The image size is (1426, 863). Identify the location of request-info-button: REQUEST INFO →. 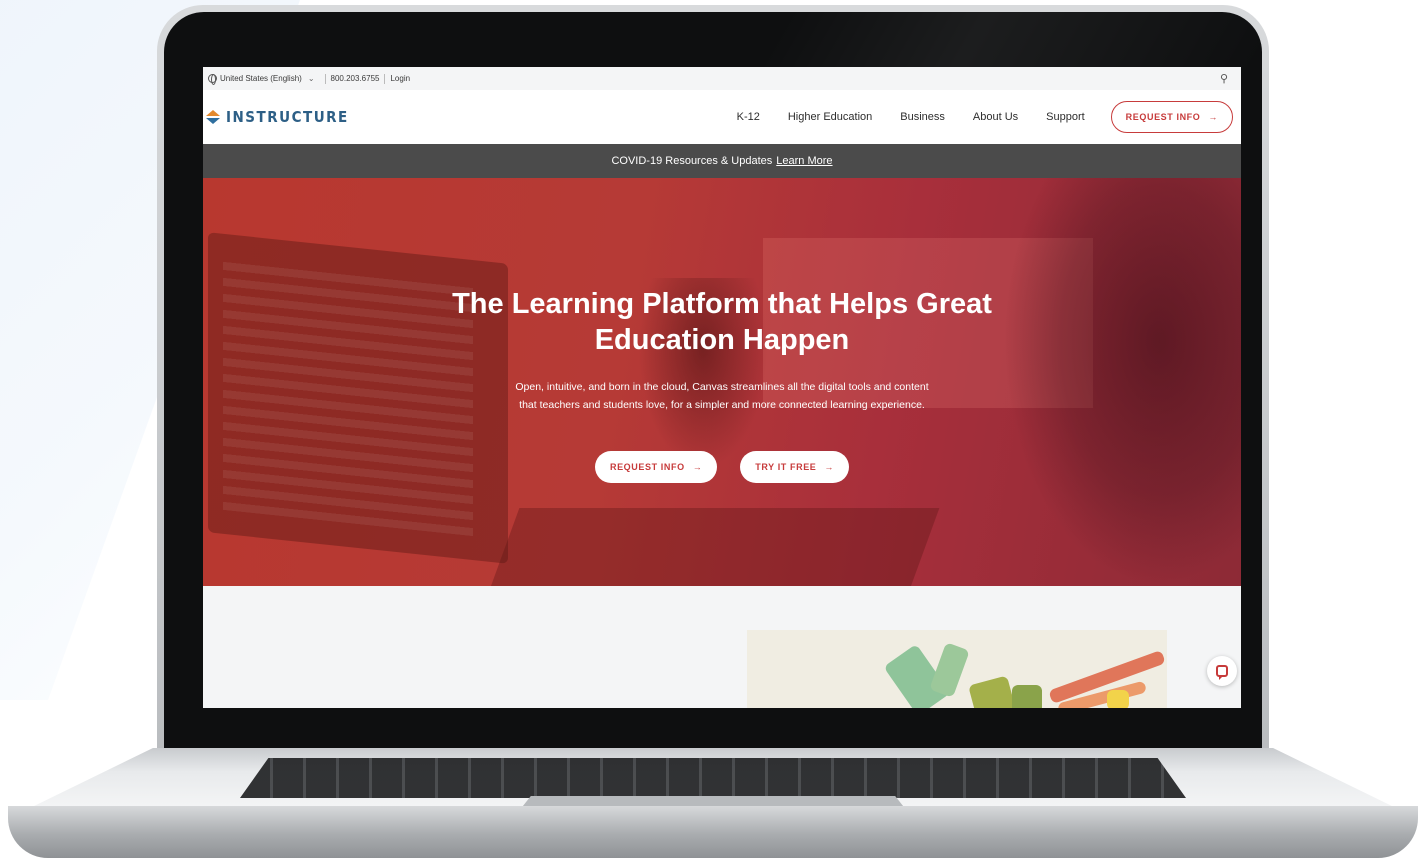
(1171, 117).